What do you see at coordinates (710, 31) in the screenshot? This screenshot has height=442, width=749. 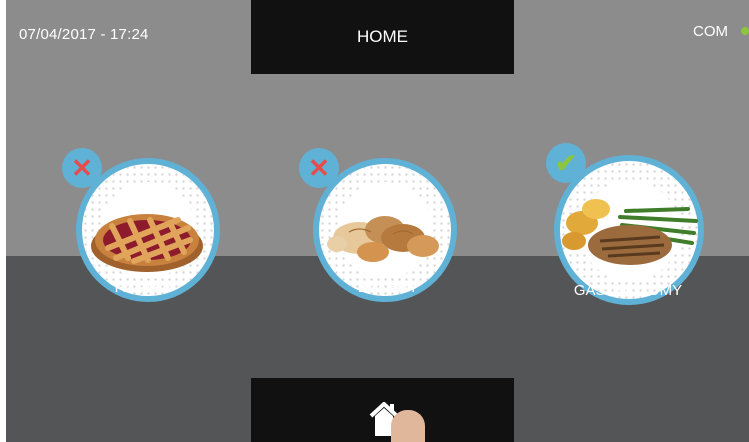 I see `com-status-label: COM` at bounding box center [710, 31].